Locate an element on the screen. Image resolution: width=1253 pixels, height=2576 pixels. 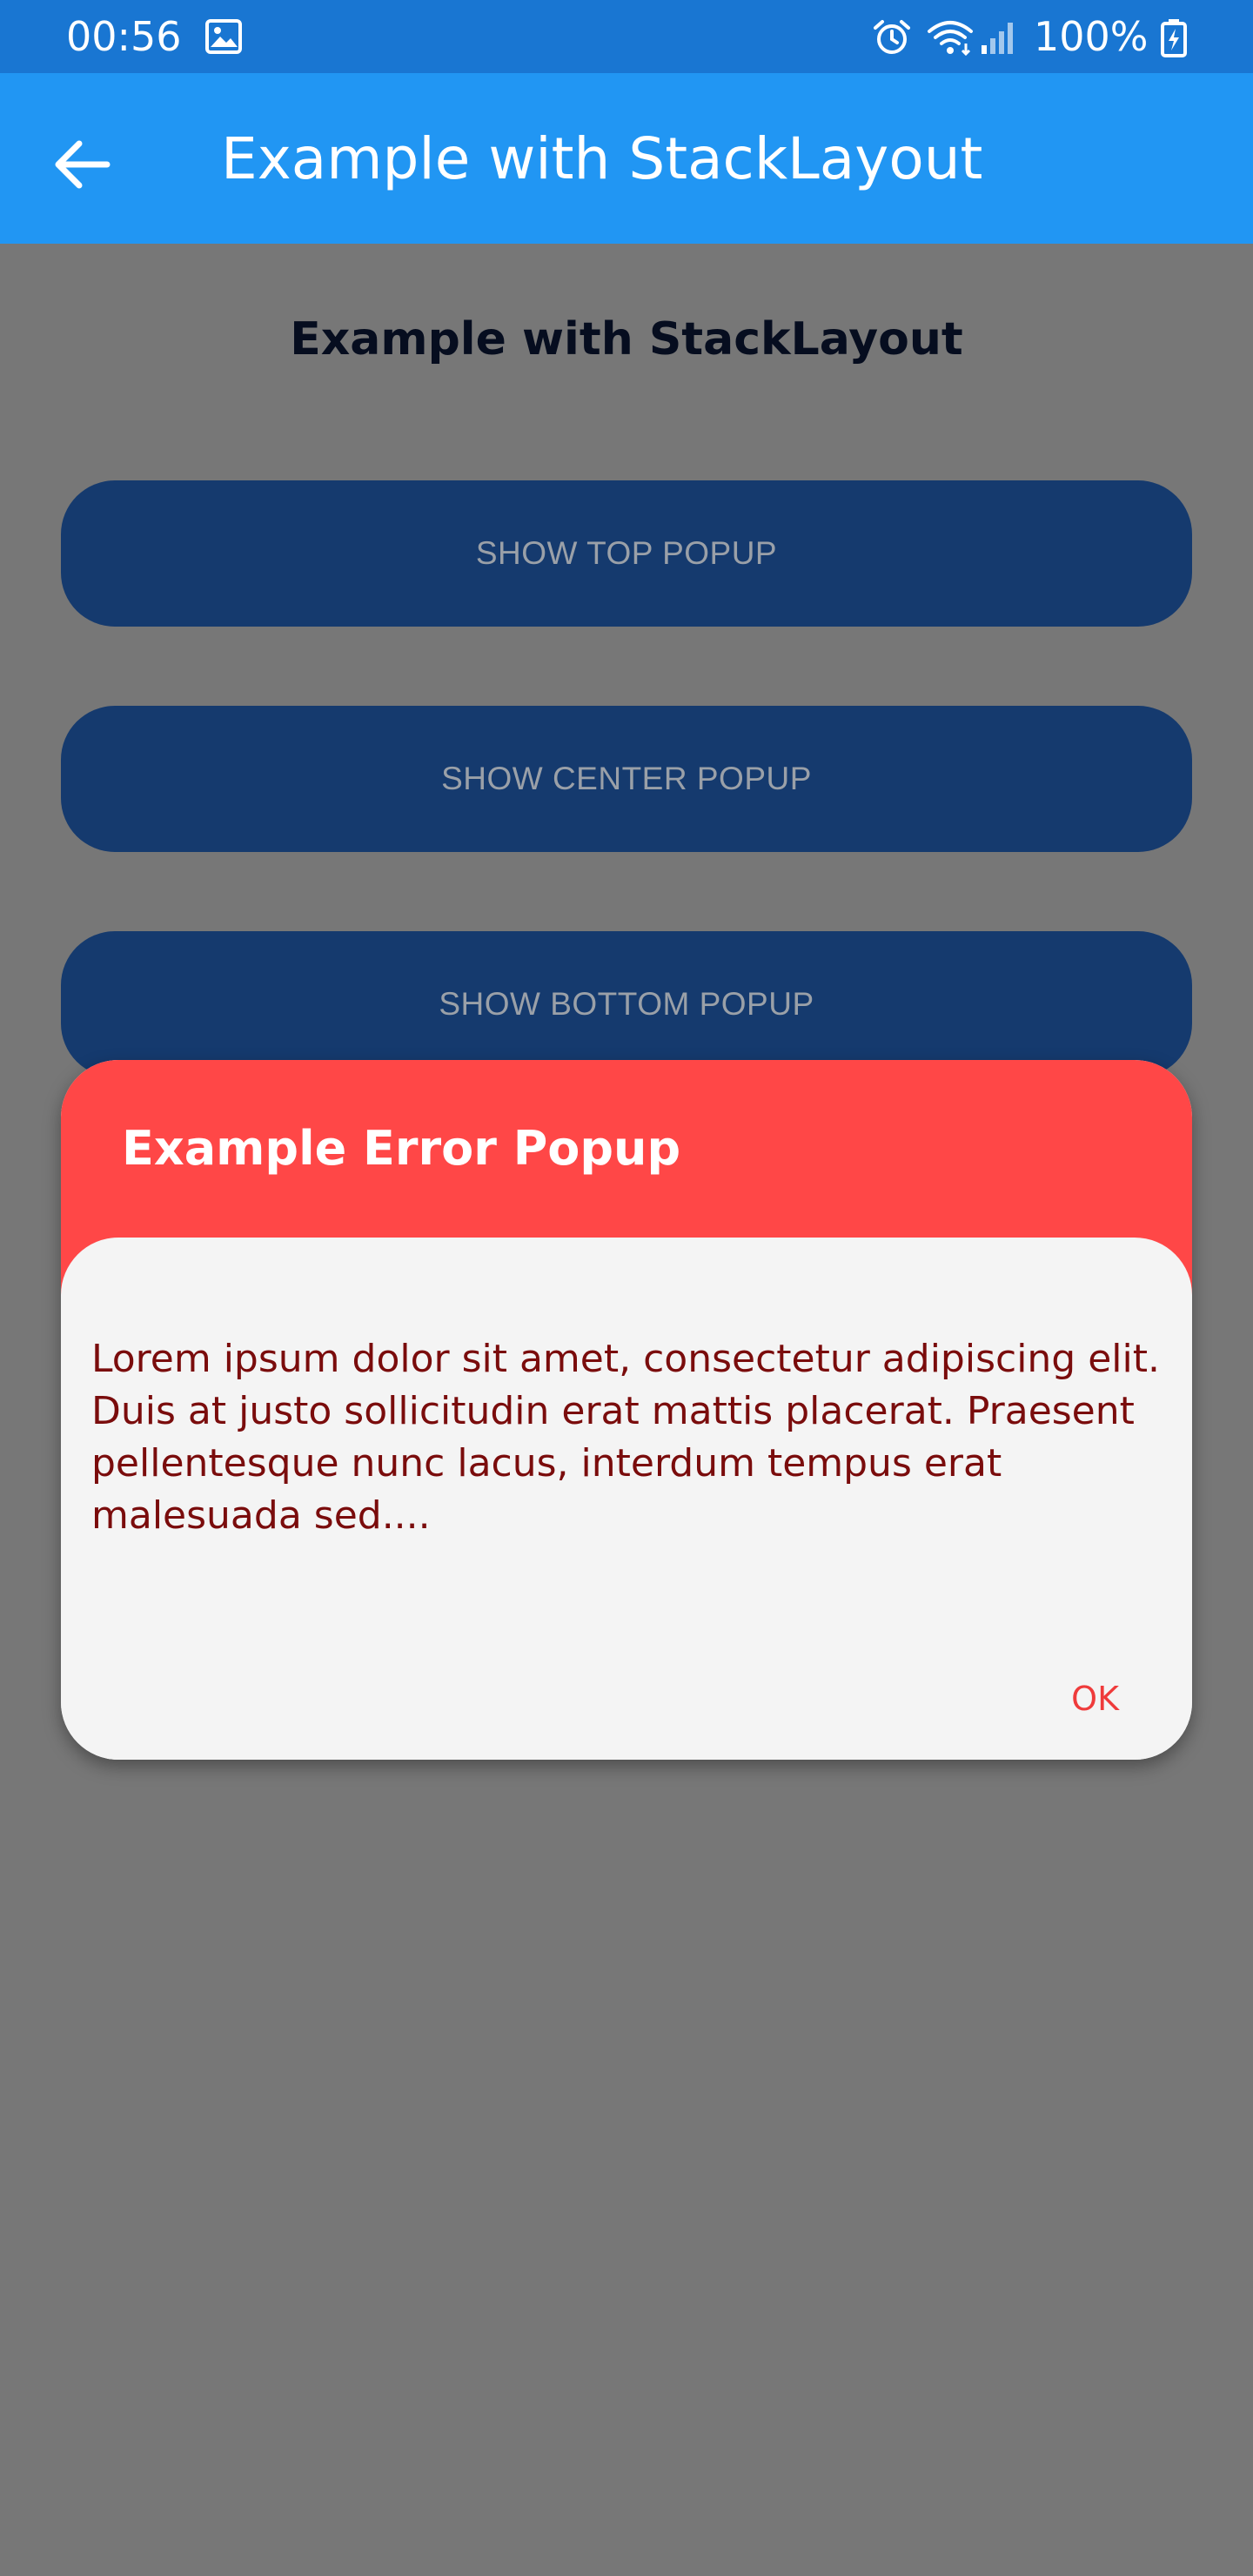
ok-button: OK is located at coordinates (1095, 1699).